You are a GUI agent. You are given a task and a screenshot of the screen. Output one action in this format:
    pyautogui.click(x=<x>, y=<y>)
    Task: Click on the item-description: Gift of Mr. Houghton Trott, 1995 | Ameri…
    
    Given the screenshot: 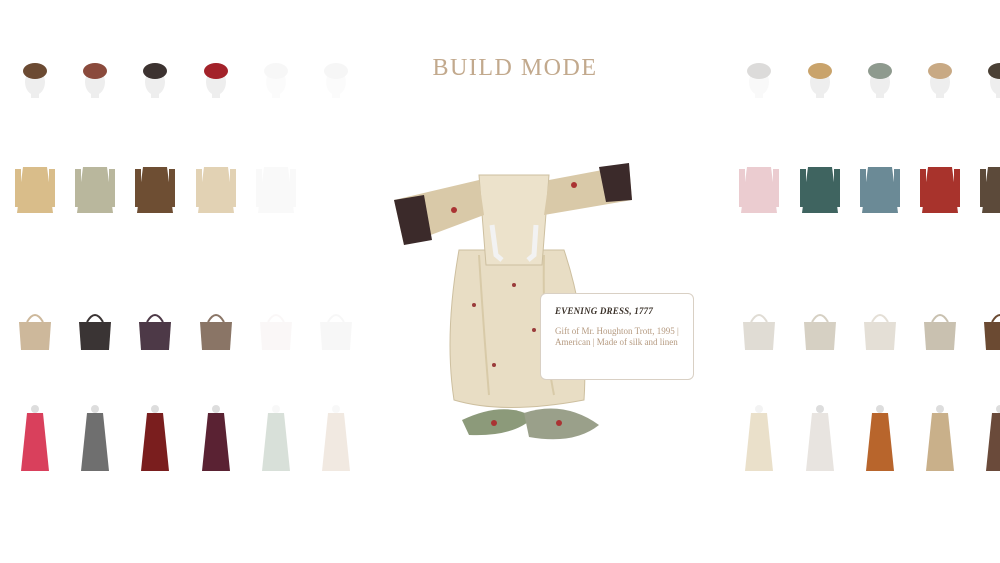 What is the action you would take?
    pyautogui.click(x=617, y=336)
    